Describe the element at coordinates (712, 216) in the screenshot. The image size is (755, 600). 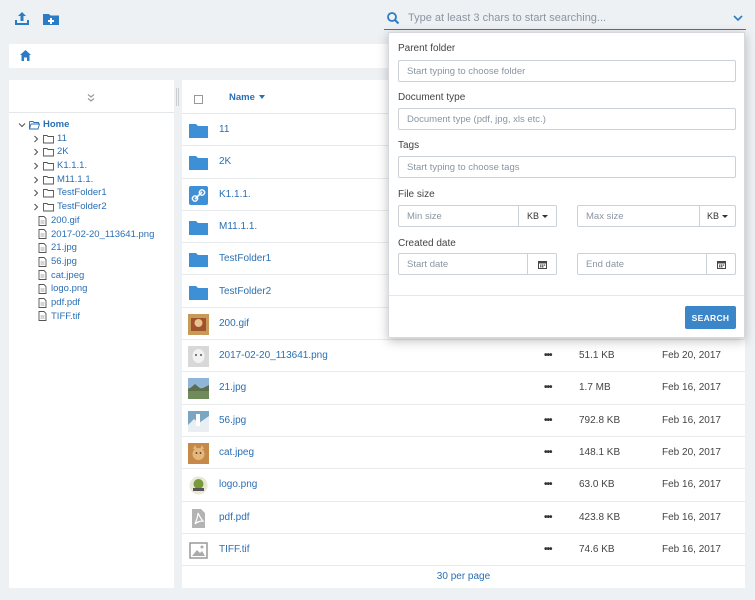
I see `max-unit-label: KB` at that location.